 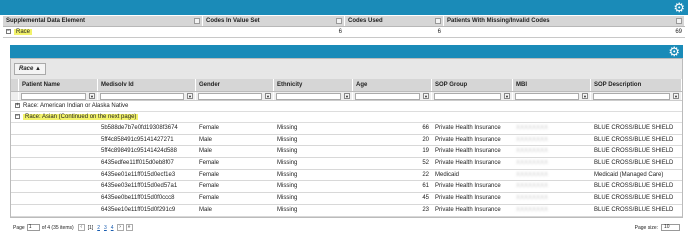 What do you see at coordinates (564, 32) in the screenshot?
I see `summary-patients-missing: 69` at bounding box center [564, 32].